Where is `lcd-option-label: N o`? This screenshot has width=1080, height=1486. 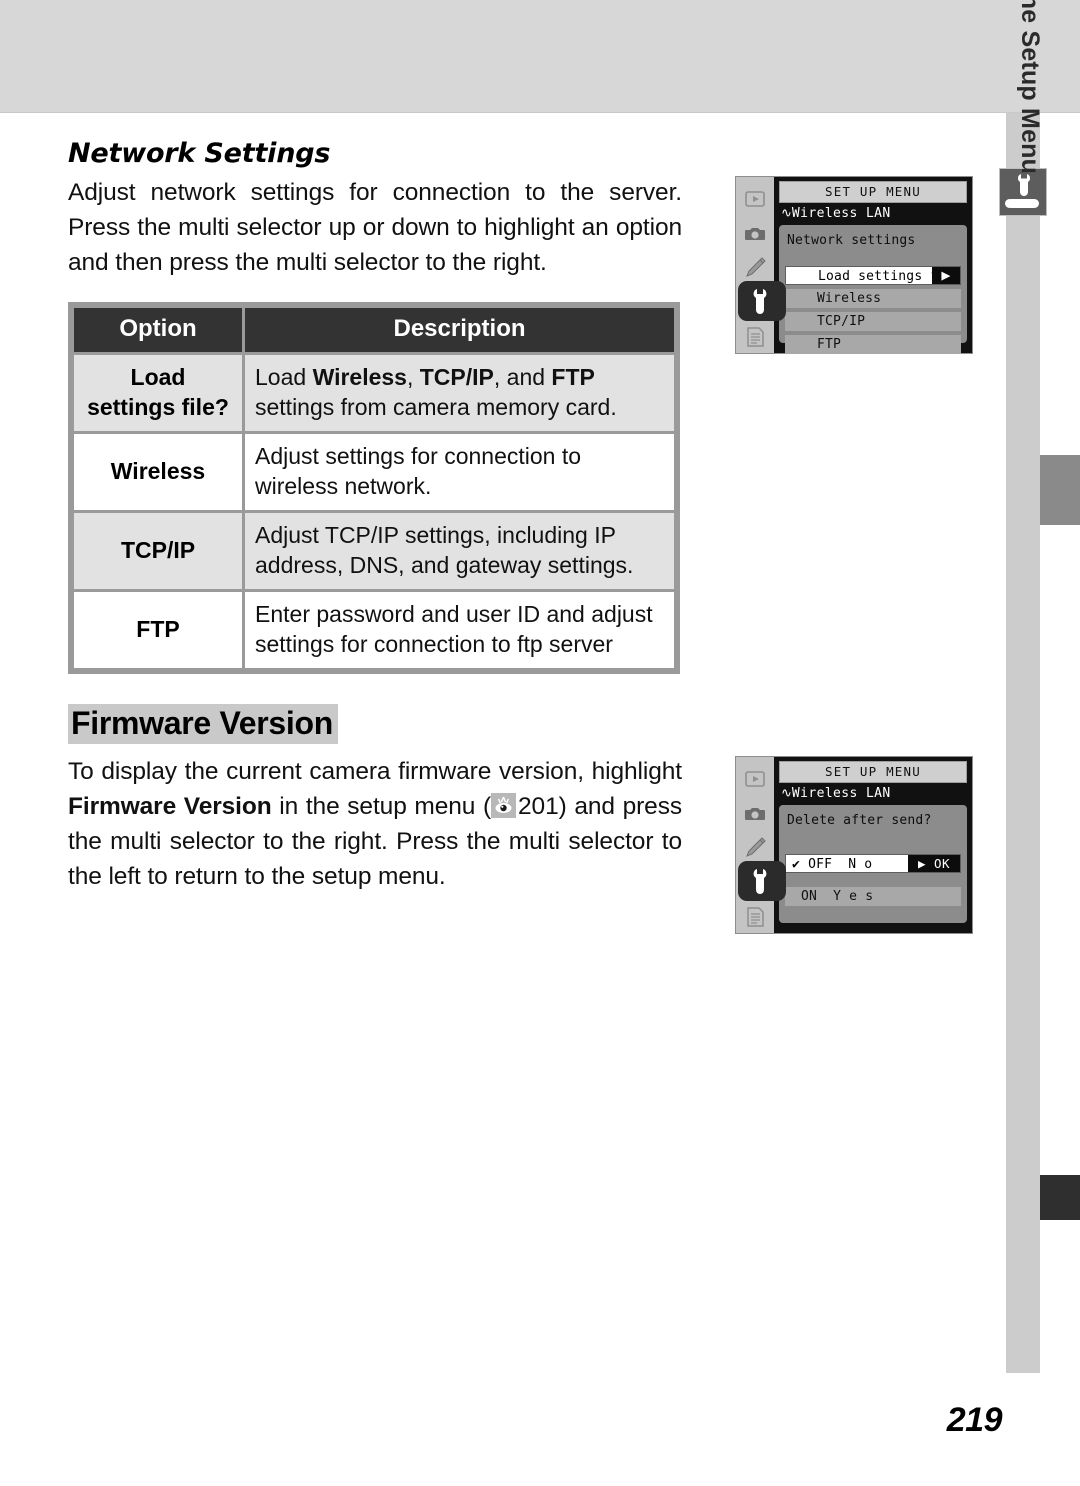 lcd-option-label: N o is located at coordinates (860, 864).